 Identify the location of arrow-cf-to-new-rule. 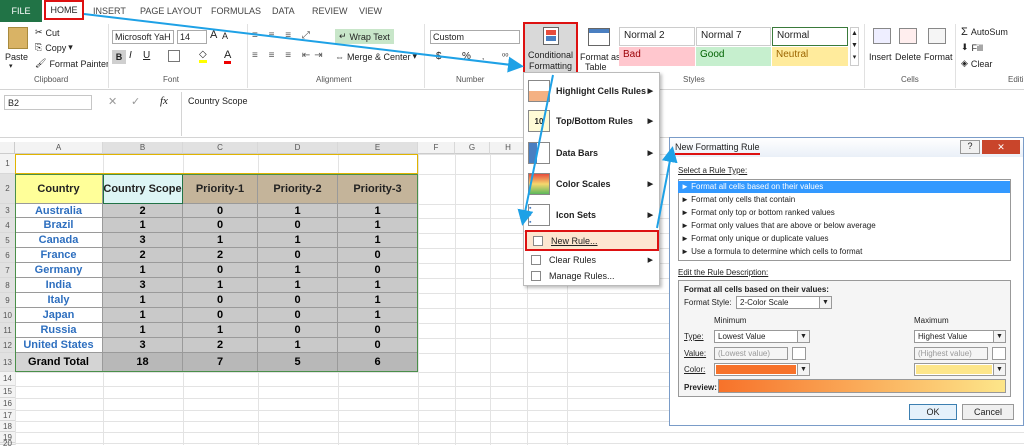
(535, 150).